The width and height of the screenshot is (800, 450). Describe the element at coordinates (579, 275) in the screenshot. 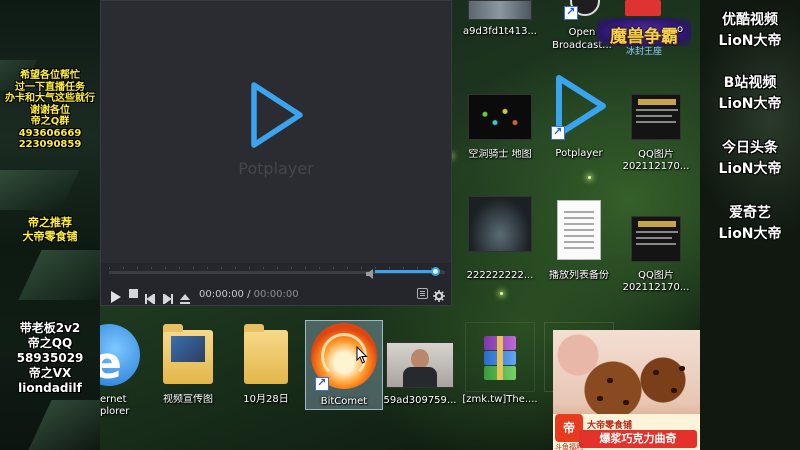

I see `icon-label: 播放列表备份` at that location.